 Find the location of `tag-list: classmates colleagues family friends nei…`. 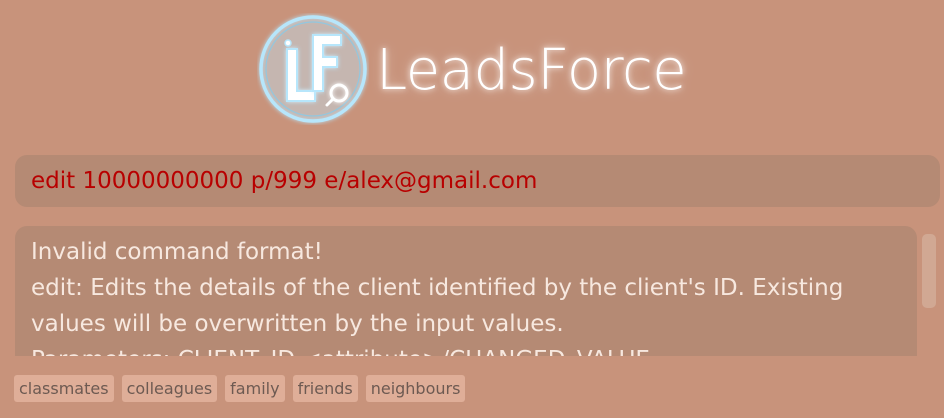

tag-list: classmates colleagues family friends nei… is located at coordinates (240, 389).